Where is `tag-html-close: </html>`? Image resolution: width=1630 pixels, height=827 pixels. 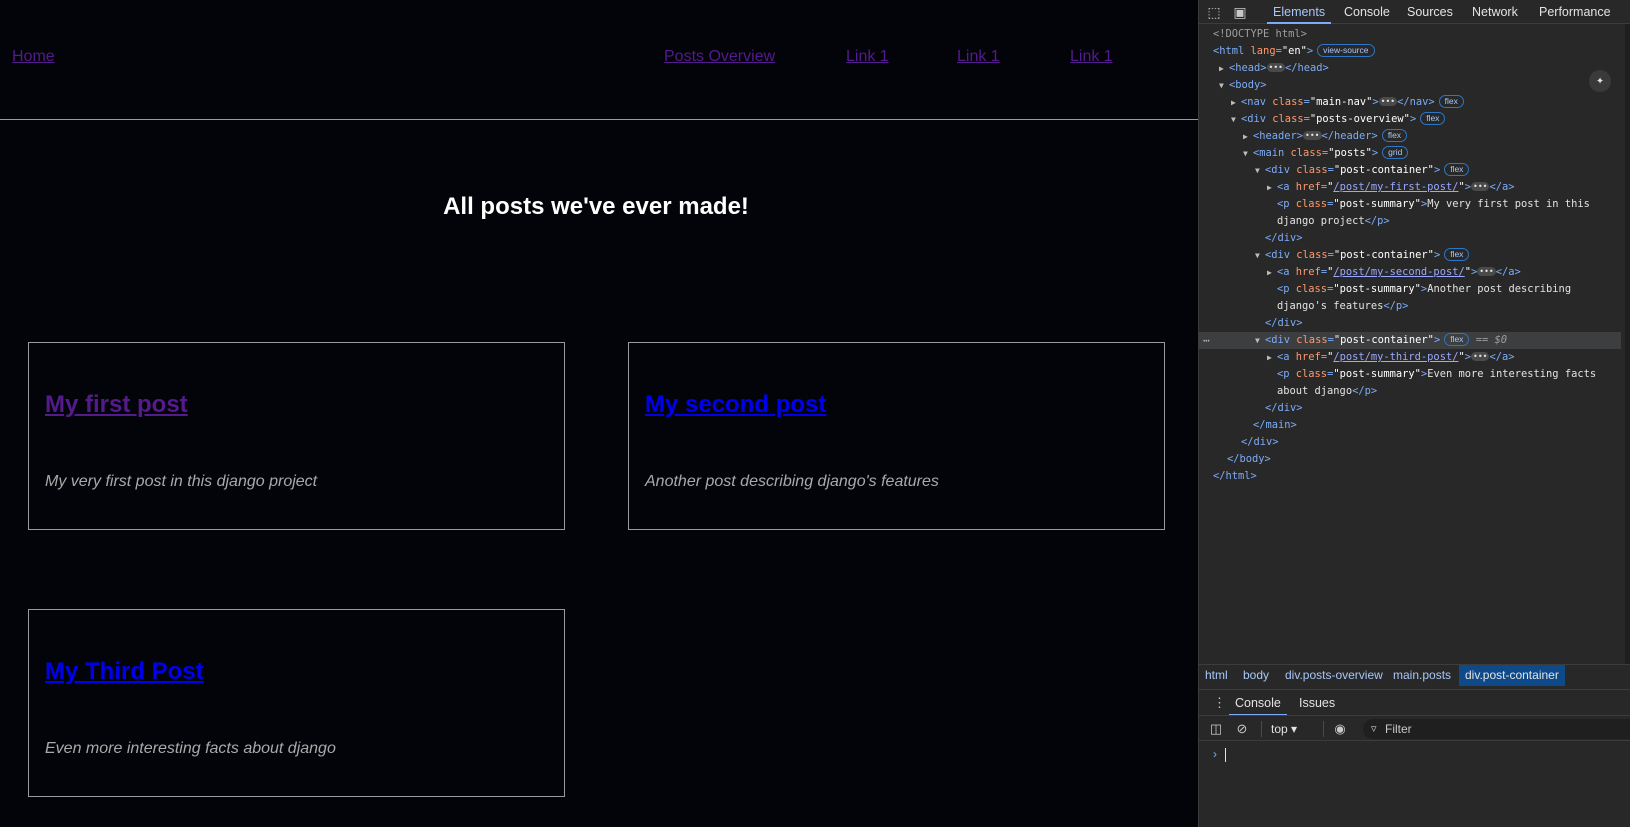
tag-html-close: </html> is located at coordinates (1235, 476).